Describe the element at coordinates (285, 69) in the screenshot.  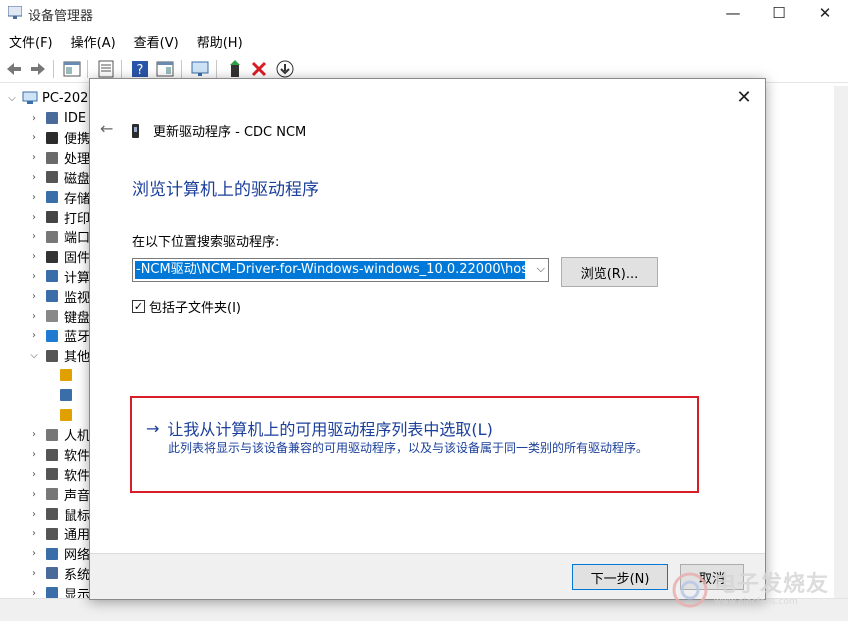
I see `download-icon` at that location.